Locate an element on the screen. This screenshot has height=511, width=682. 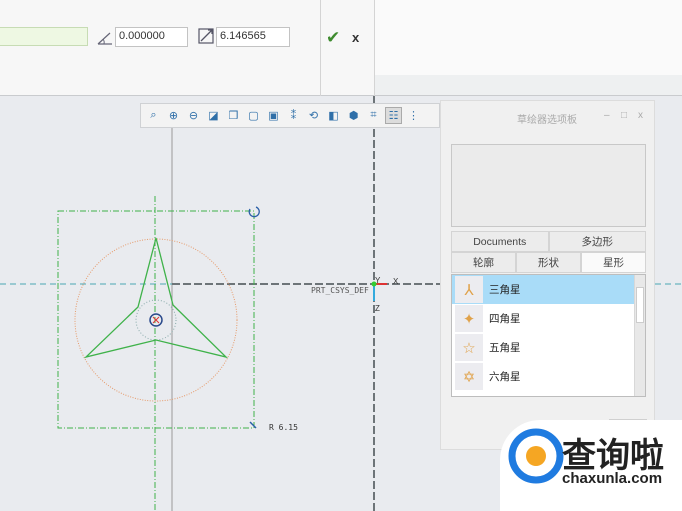
close-icon: x is located at coordinates (640, 115).